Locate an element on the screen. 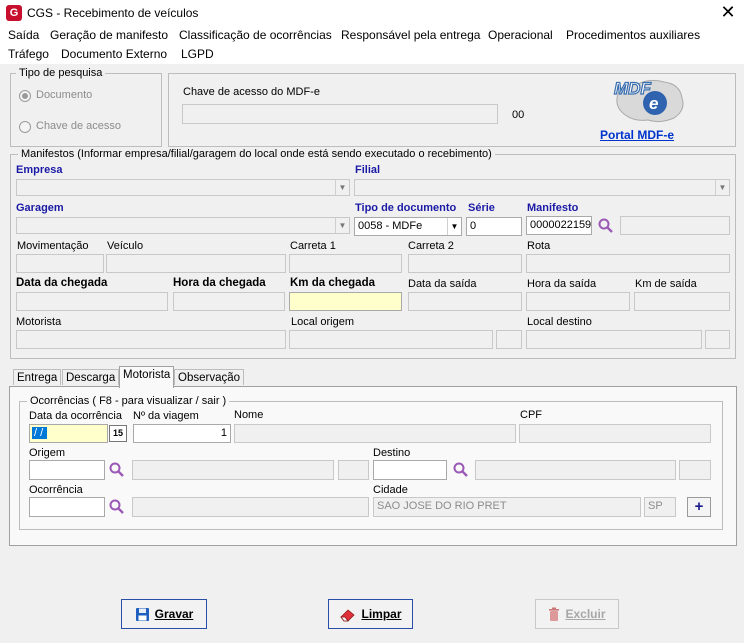  km-chegada-input is located at coordinates (345, 301).